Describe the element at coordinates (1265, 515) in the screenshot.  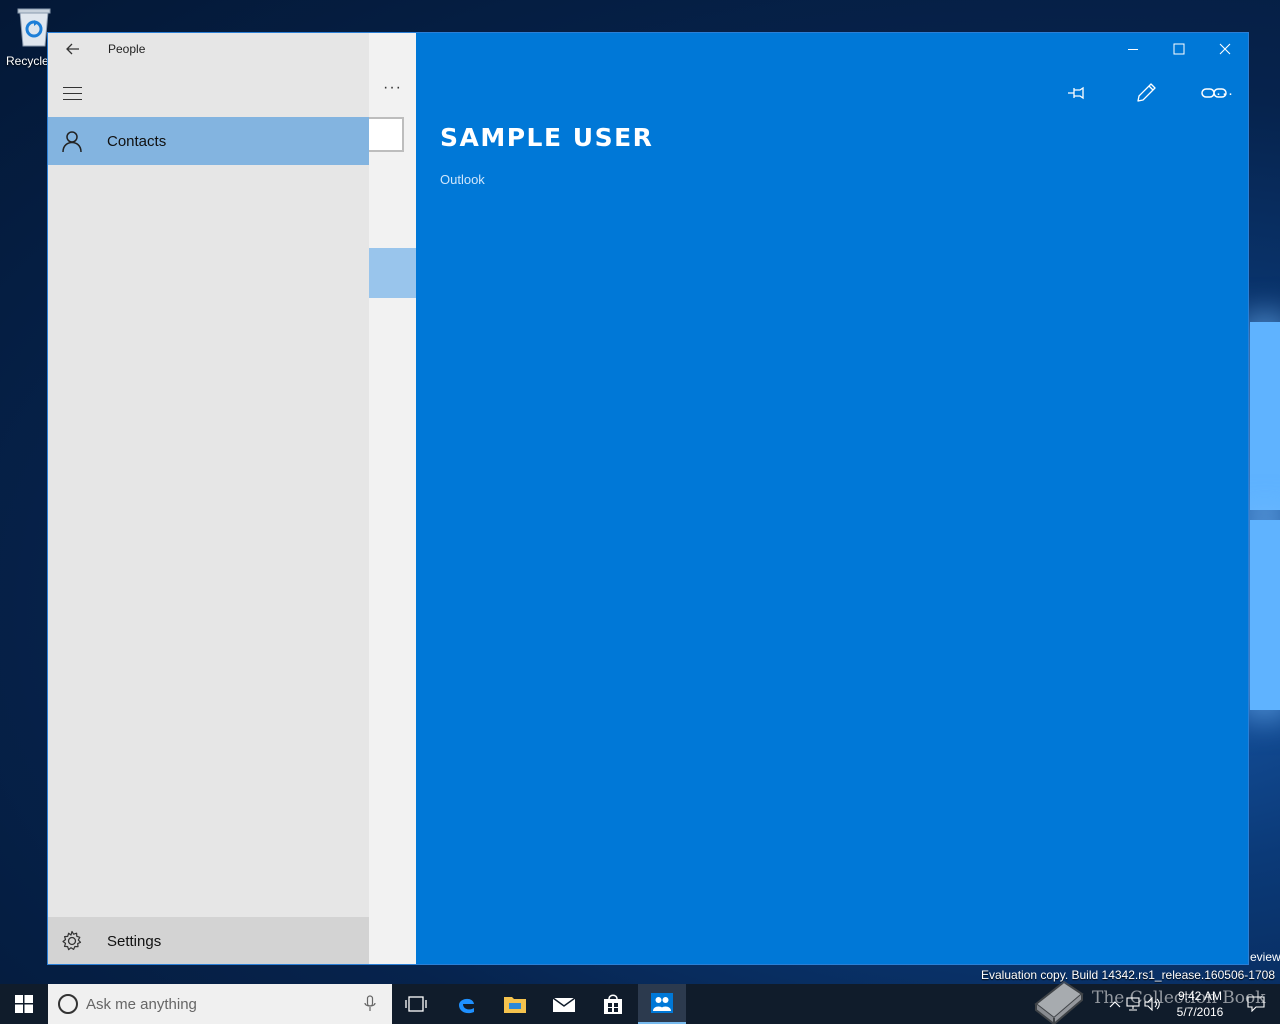
I see `windows-logo-glow` at that location.